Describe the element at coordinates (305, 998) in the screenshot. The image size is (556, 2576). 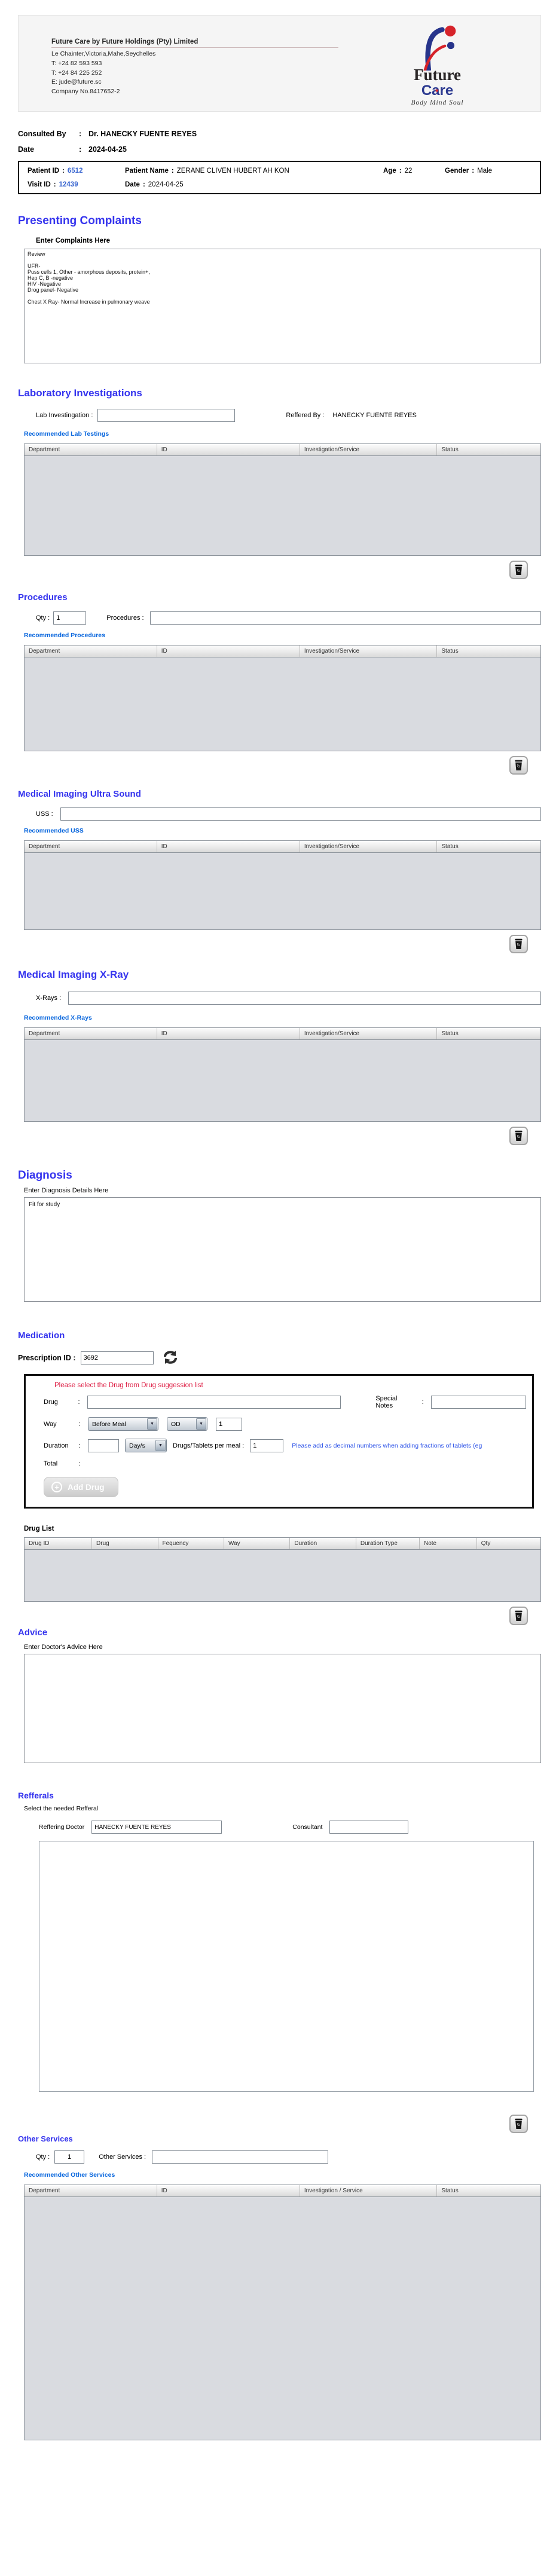
I see `xrays-input` at that location.